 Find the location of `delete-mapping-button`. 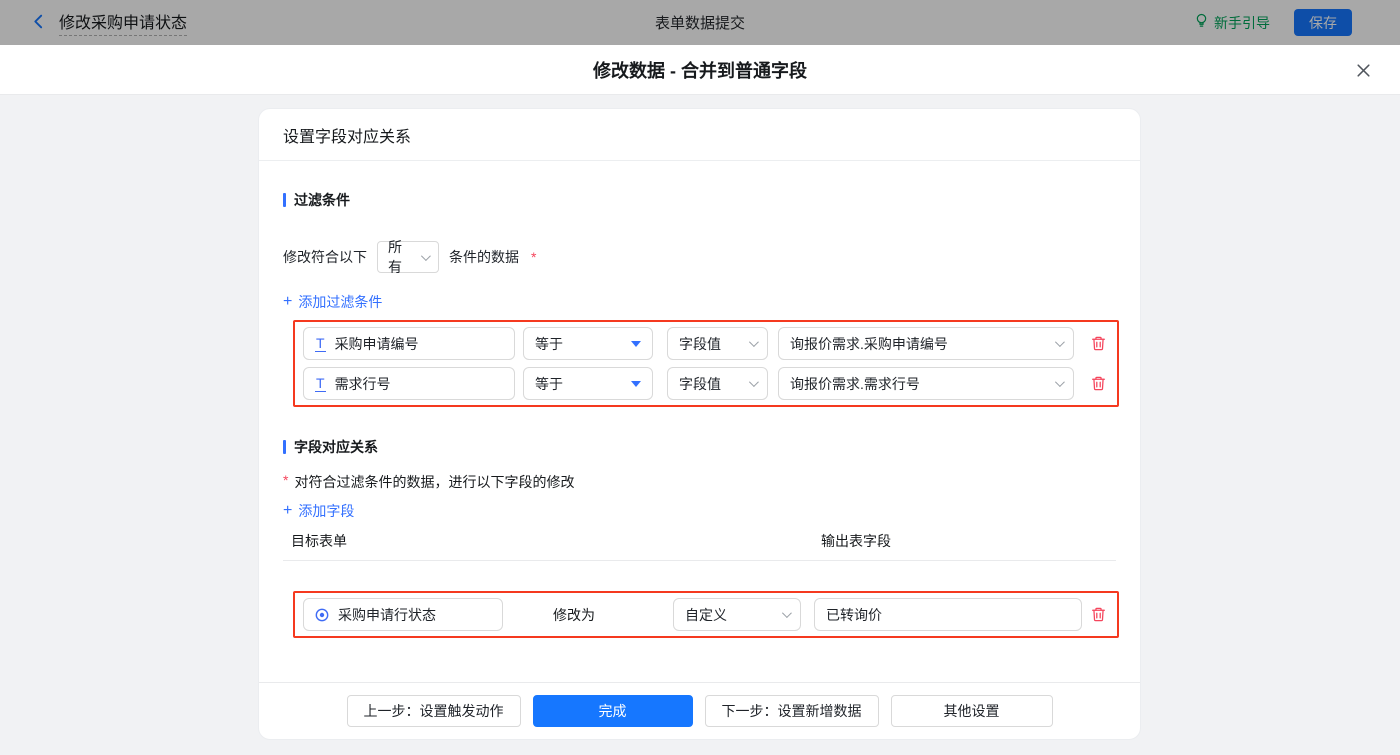

delete-mapping-button is located at coordinates (1098, 615).